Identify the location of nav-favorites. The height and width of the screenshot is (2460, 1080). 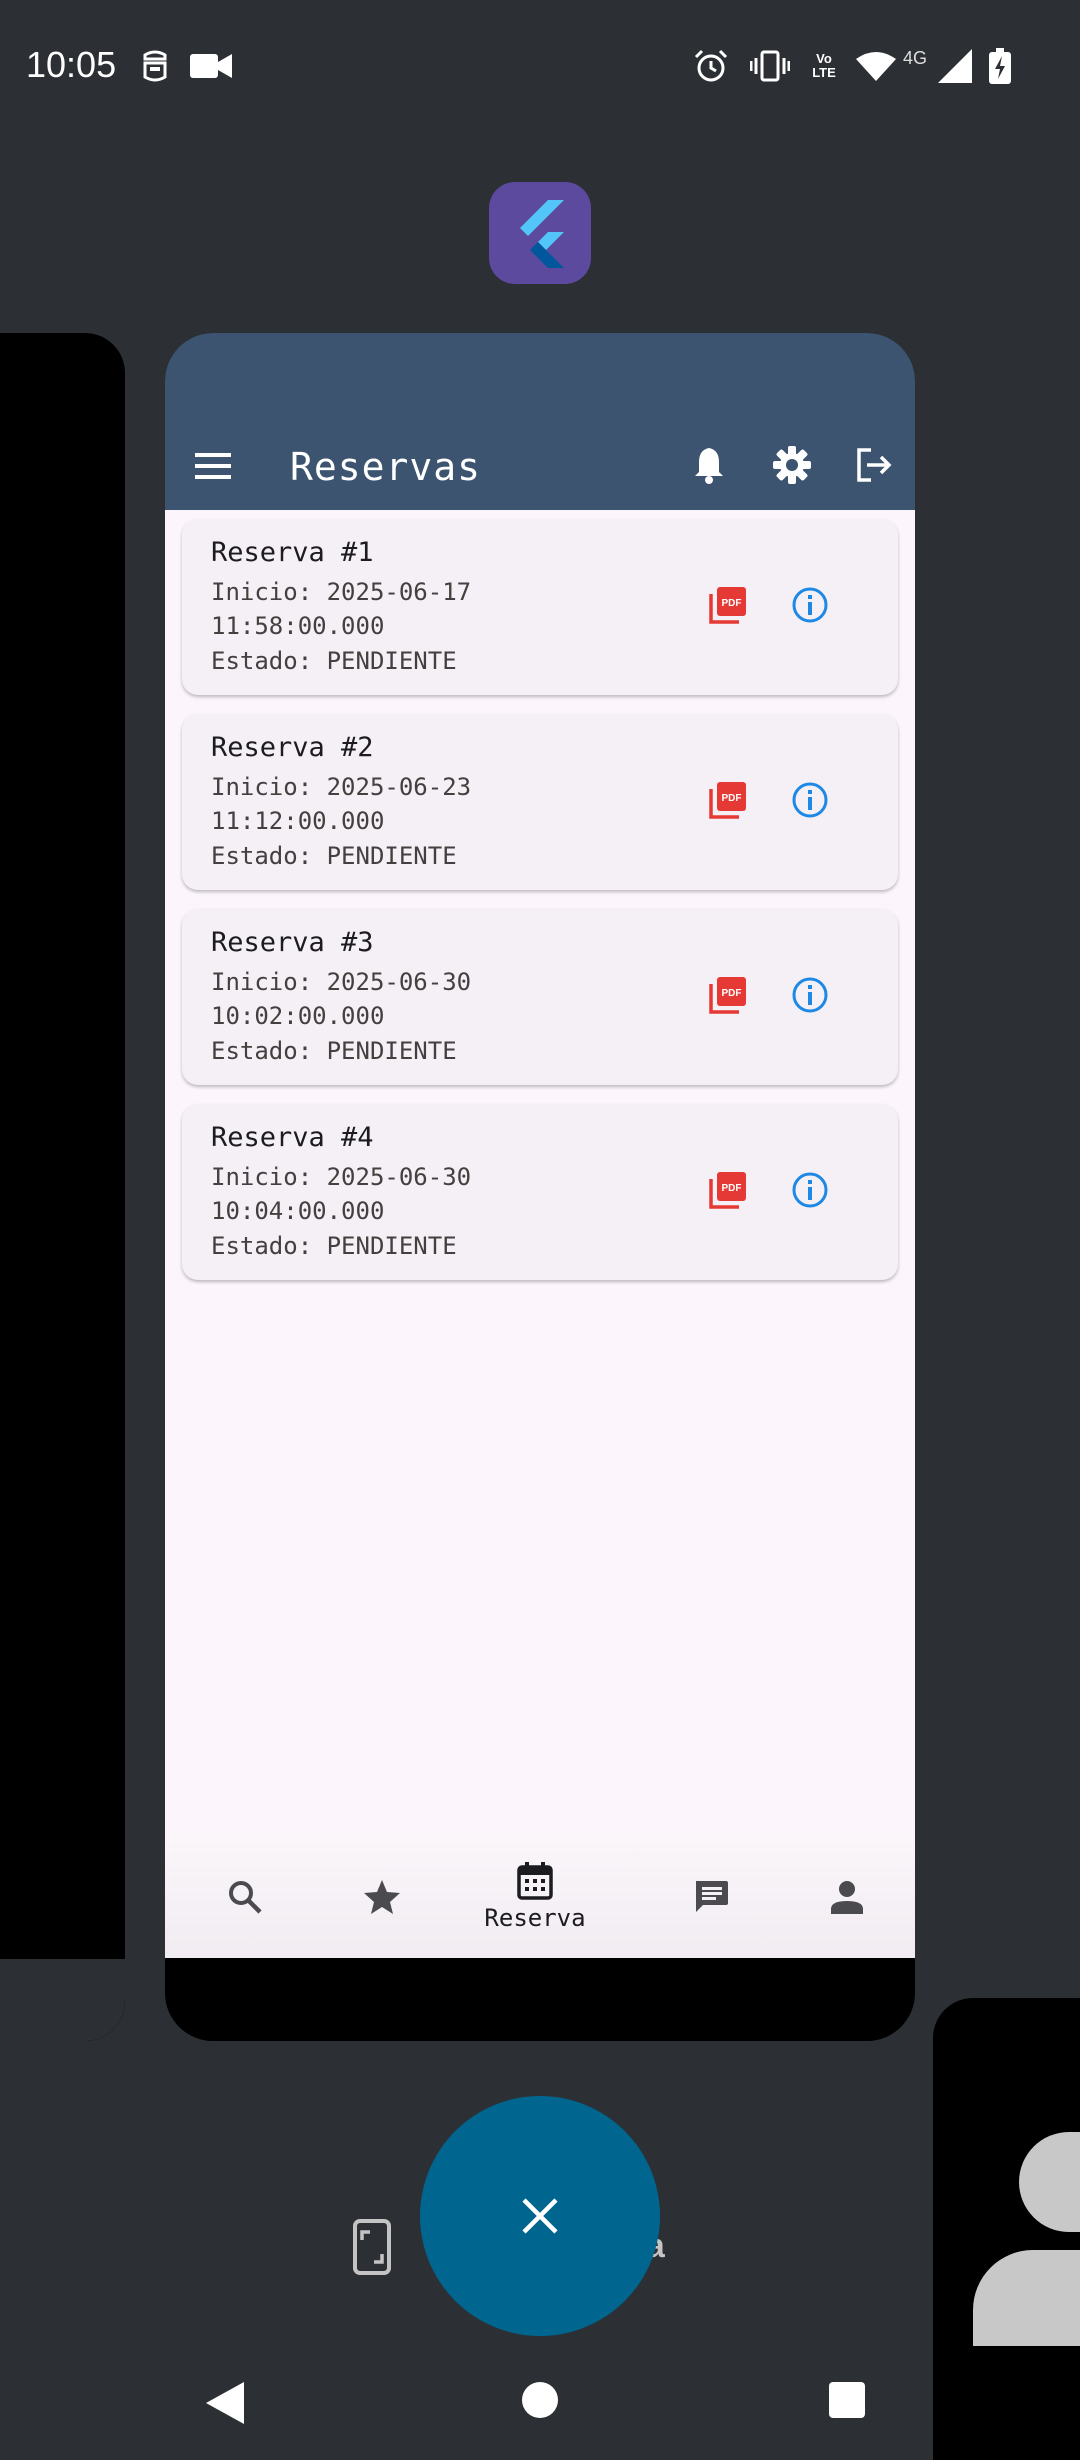
(382, 1896).